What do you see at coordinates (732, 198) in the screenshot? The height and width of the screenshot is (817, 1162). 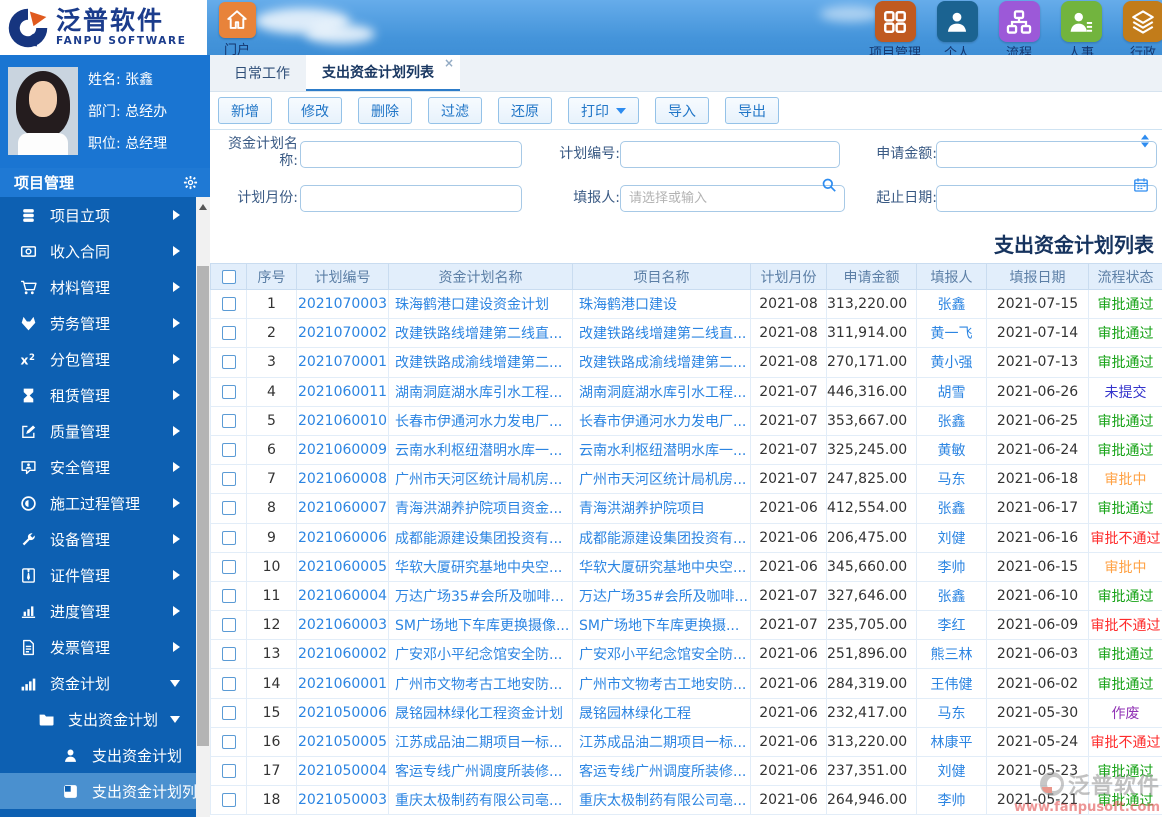 I see `reporter-input` at bounding box center [732, 198].